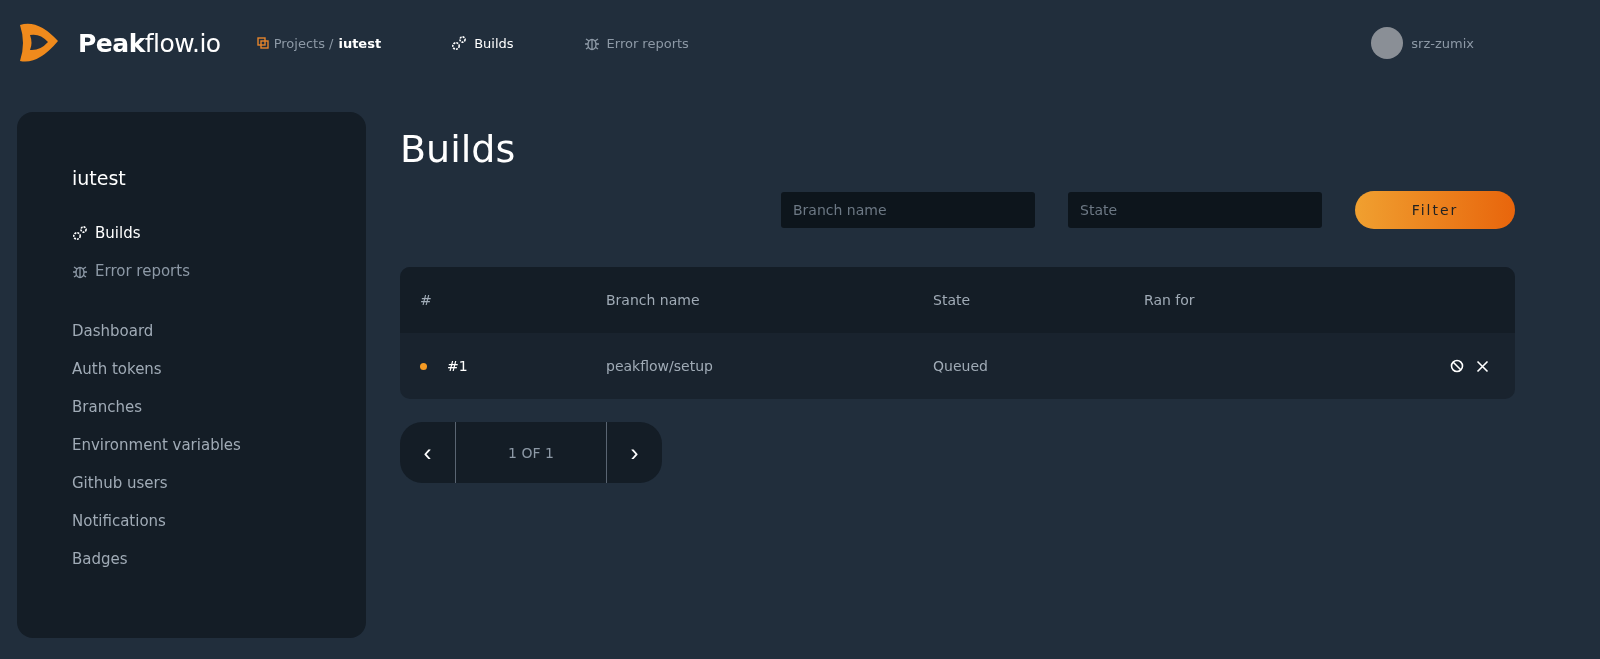  I want to click on column-header: State, so click(952, 300).